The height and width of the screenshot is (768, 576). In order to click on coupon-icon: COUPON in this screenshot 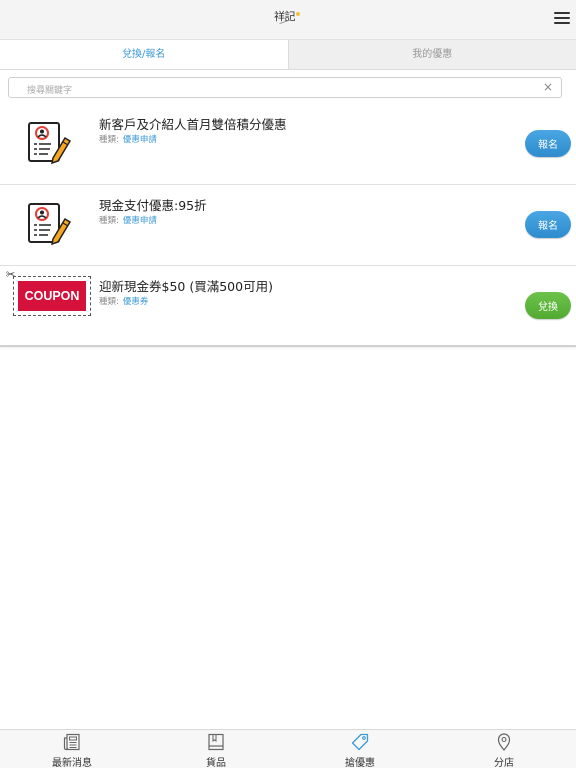, I will do `click(52, 296)`.